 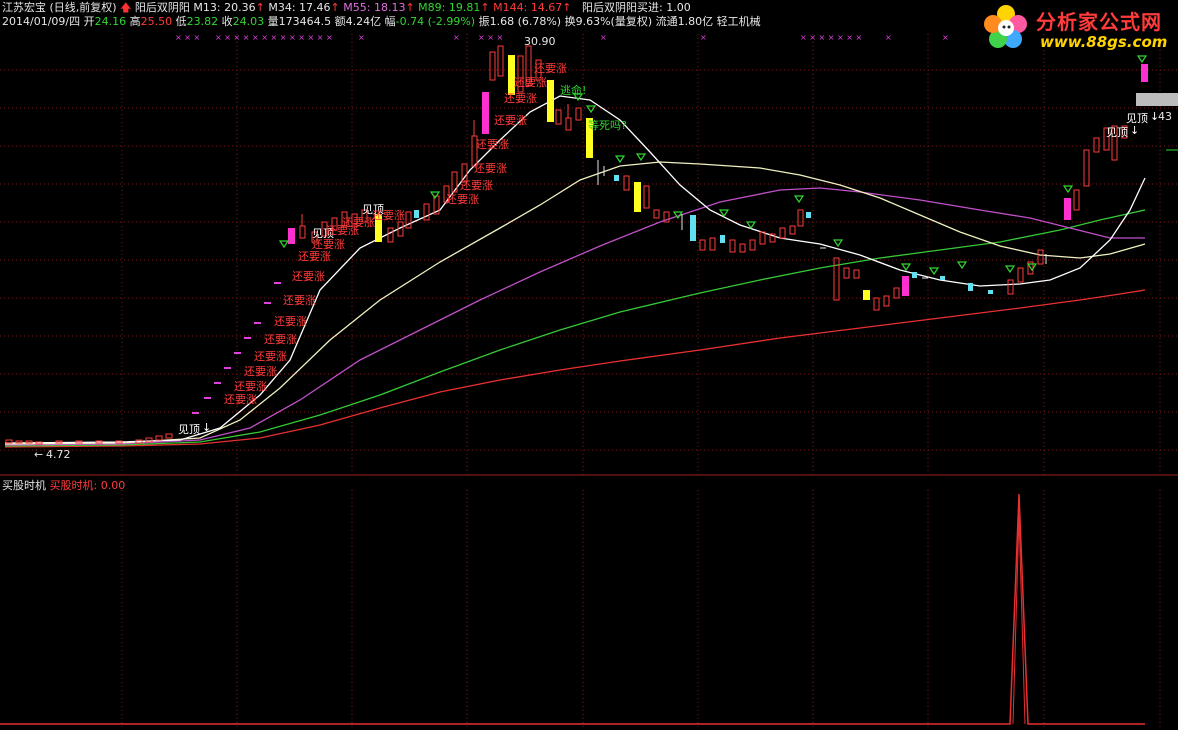 I want to click on logo-title: 分析家公式网, so click(x=1099, y=22).